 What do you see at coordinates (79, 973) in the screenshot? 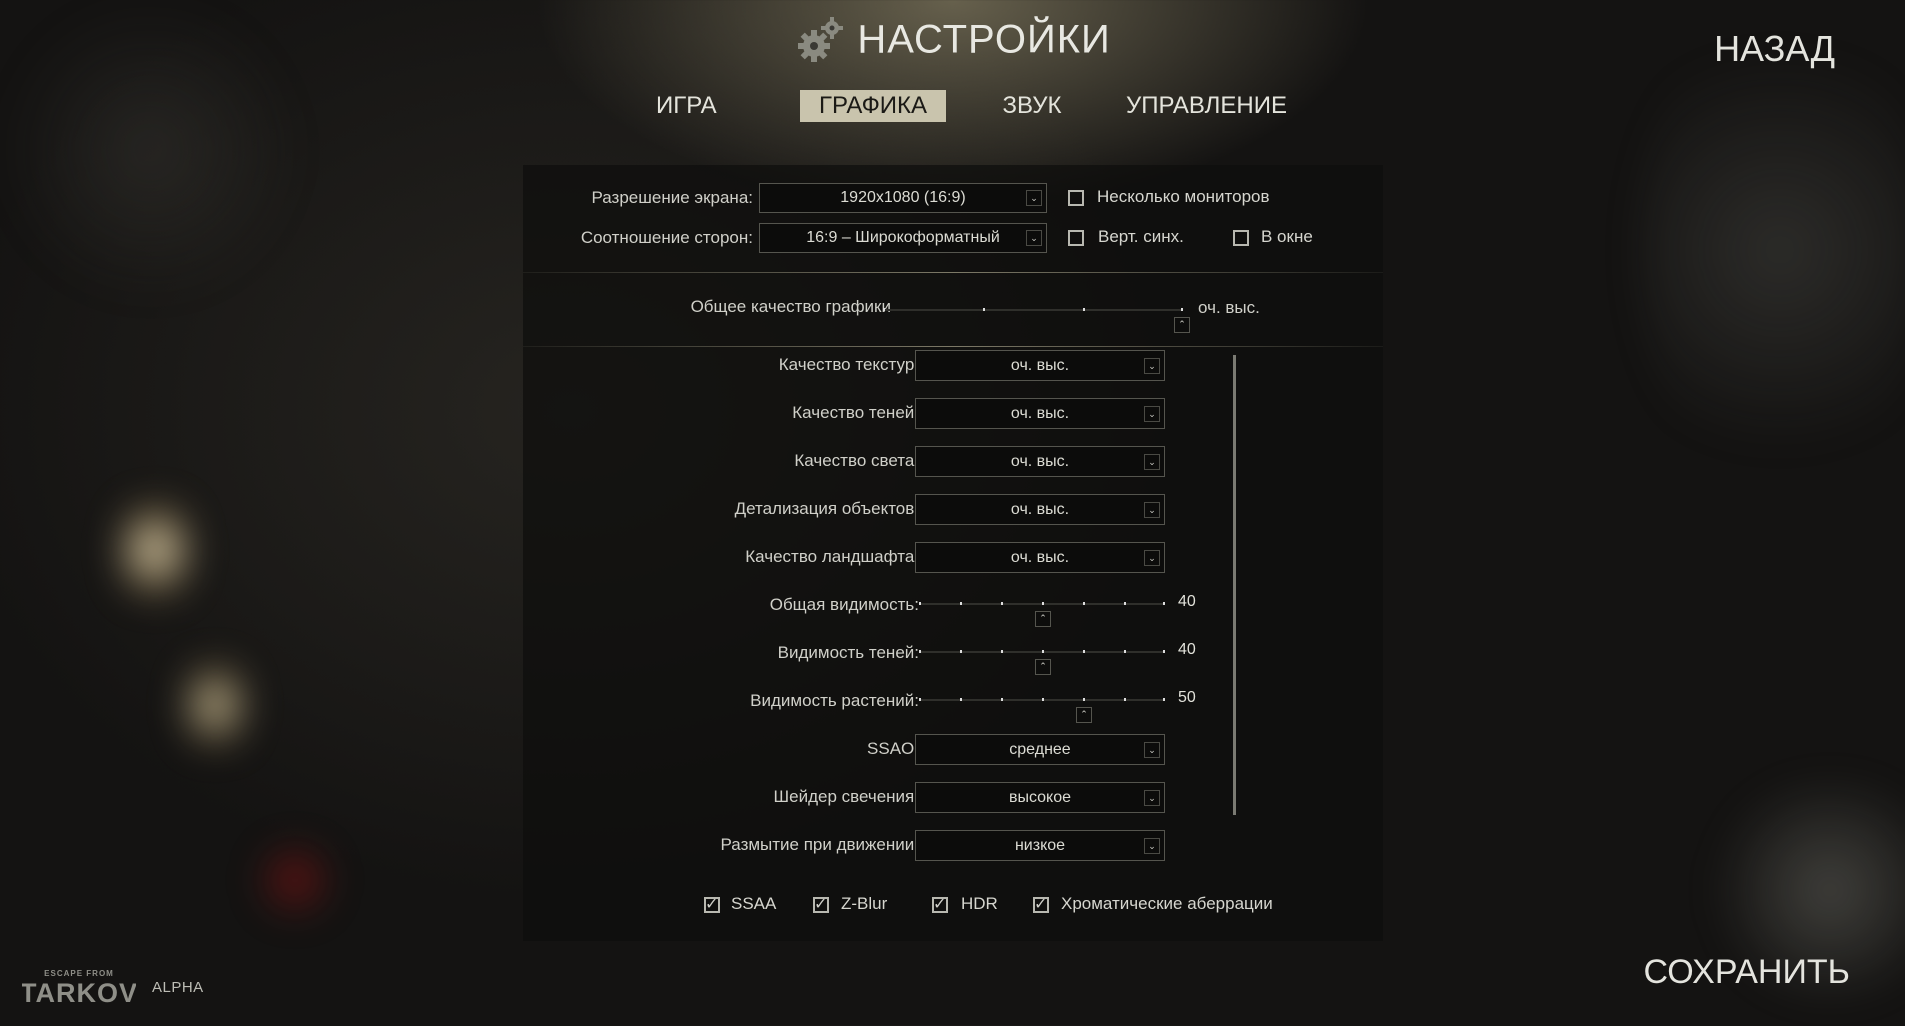
I see `svg-text: ESCAPE FROM` at bounding box center [79, 973].